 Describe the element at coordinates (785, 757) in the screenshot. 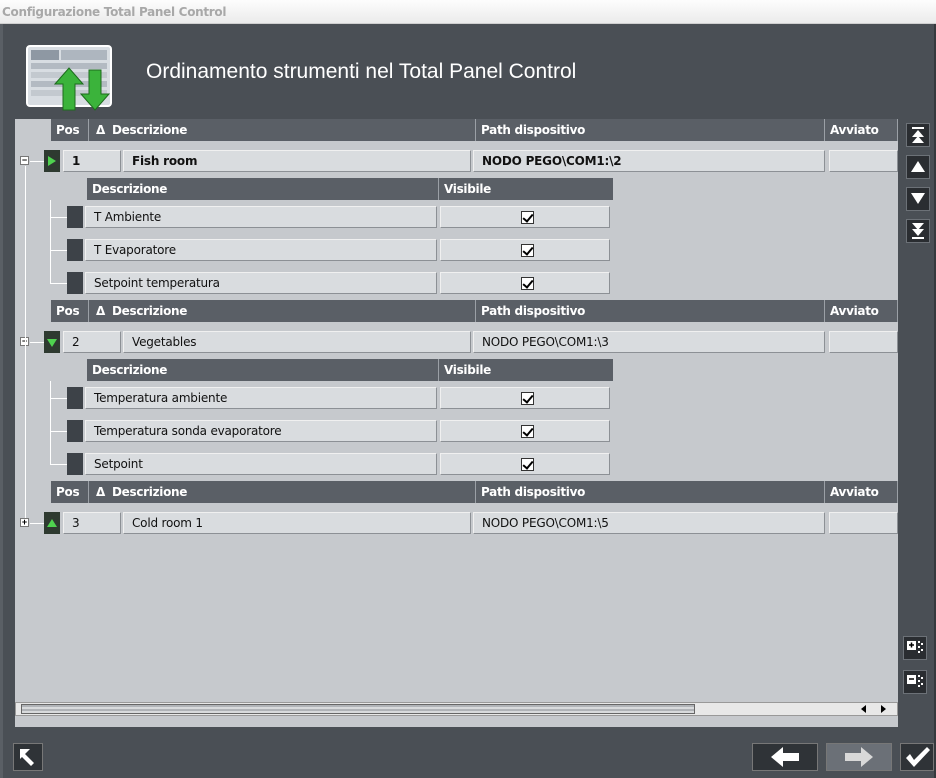

I see `previous-button` at that location.